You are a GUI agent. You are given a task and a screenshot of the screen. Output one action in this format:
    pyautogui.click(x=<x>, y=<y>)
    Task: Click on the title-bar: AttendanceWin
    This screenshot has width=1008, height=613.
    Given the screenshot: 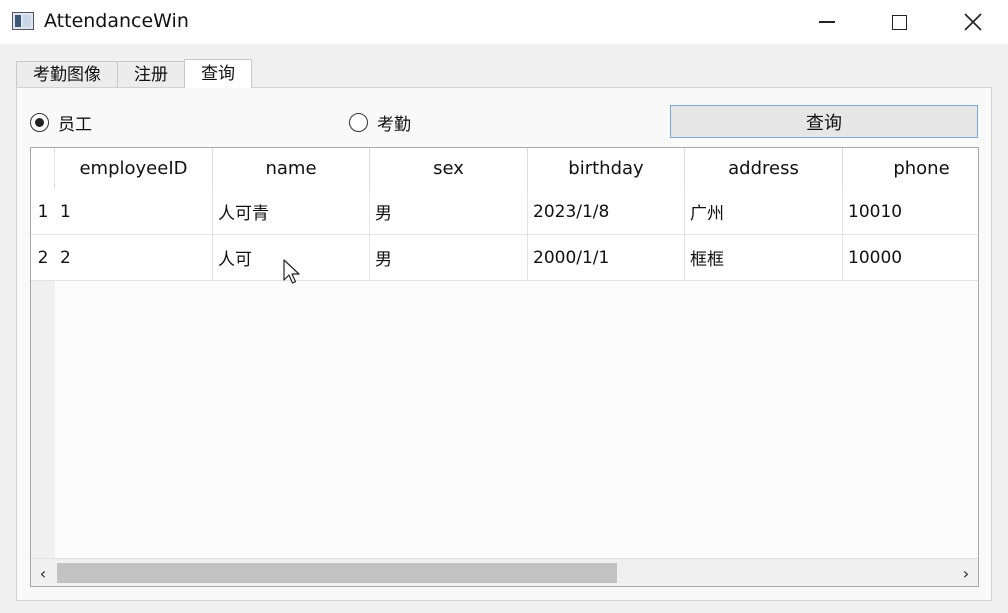 What is the action you would take?
    pyautogui.click(x=504, y=22)
    